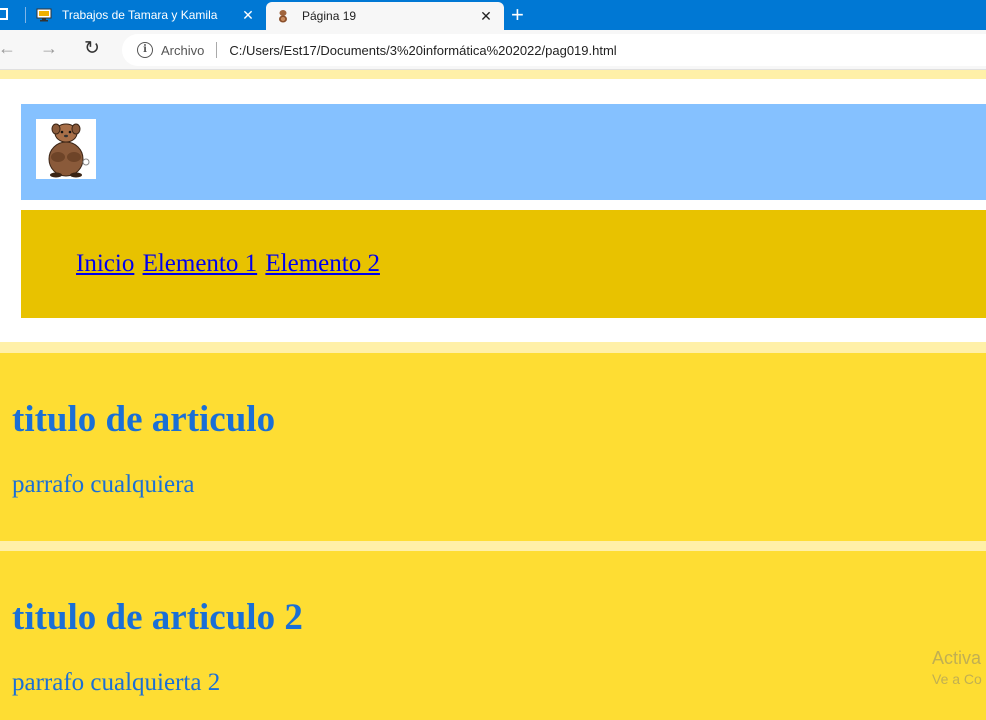  I want to click on site-scheme-label: Archivo, so click(183, 50).